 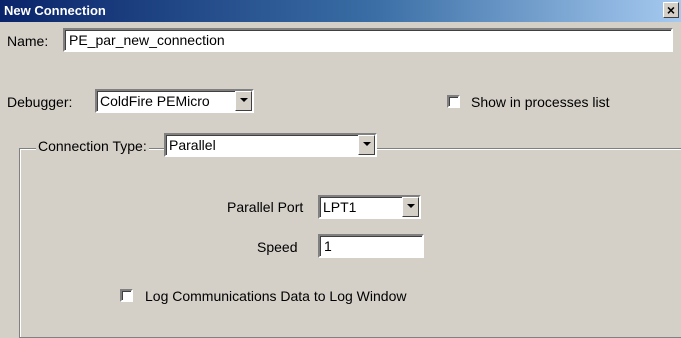 What do you see at coordinates (92, 146) in the screenshot?
I see `connection-type-label: Connection Type:` at bounding box center [92, 146].